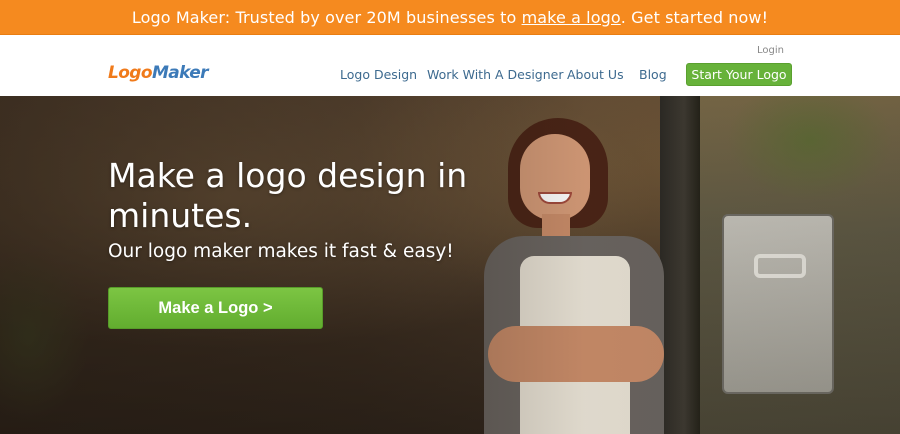 The image size is (900, 434). I want to click on nav-logo-design: Logo Design, so click(378, 74).